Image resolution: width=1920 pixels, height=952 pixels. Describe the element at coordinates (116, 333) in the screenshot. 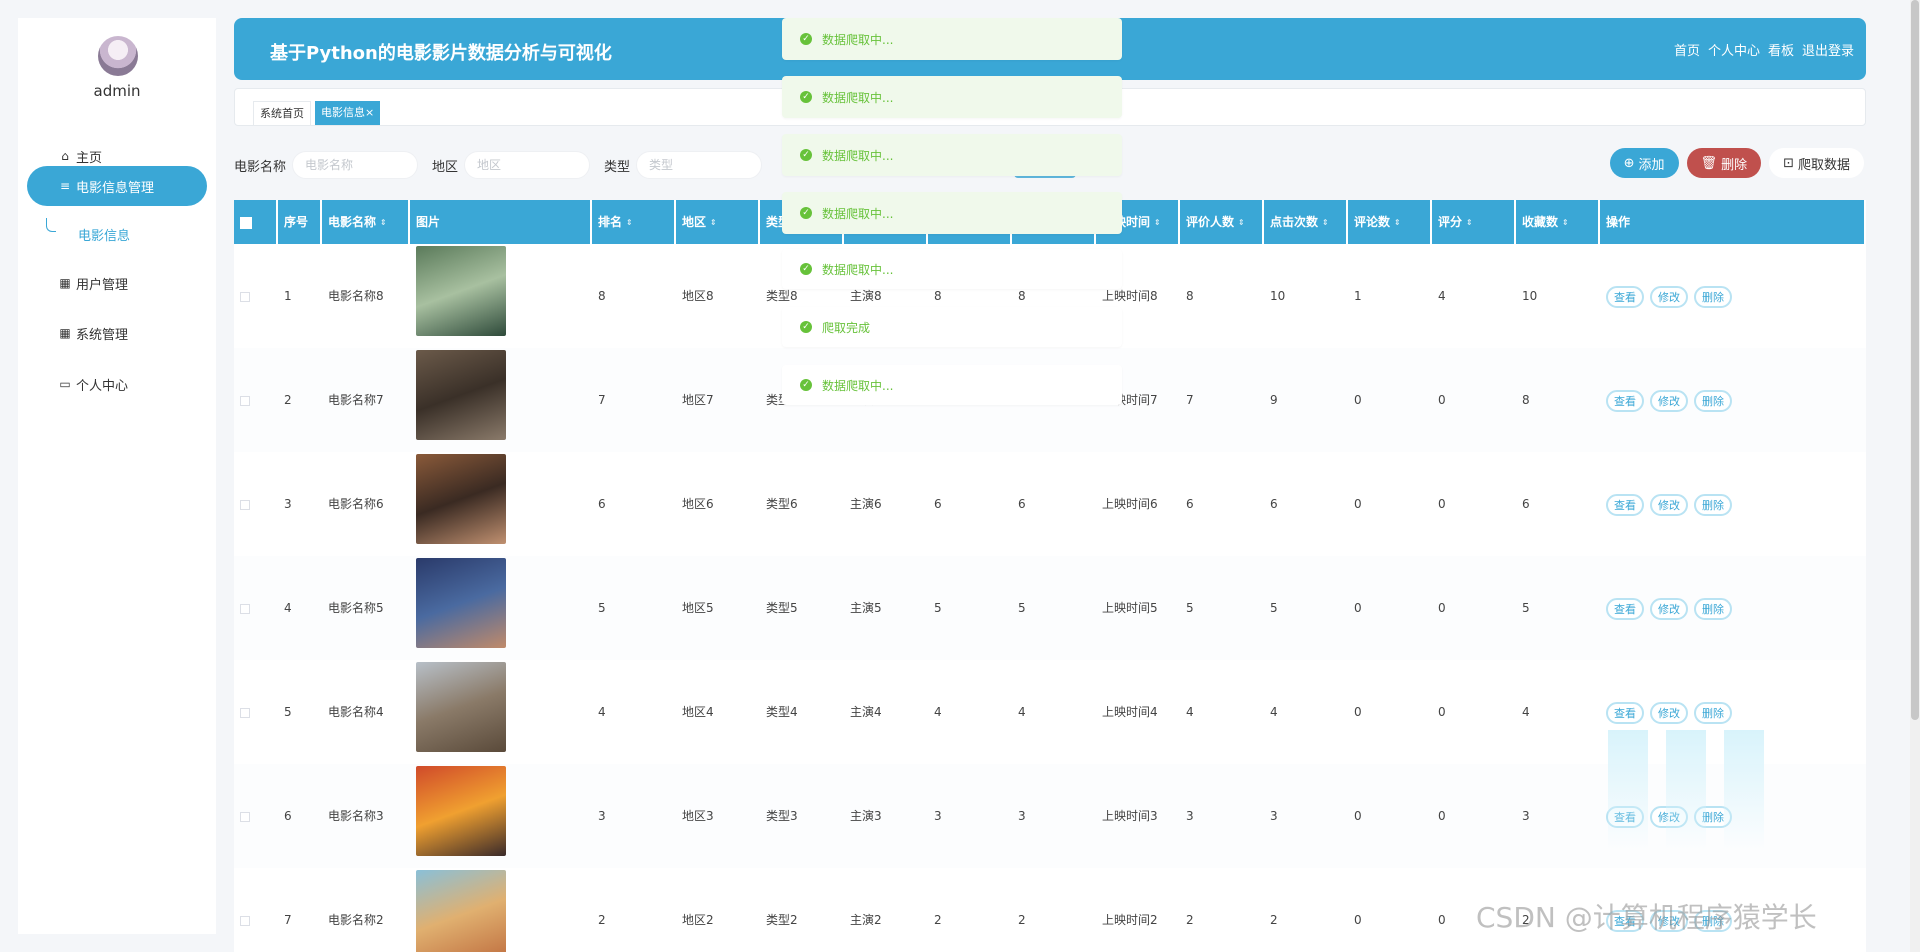

I see `sidebar-item-system: ▦ 系统管理` at that location.